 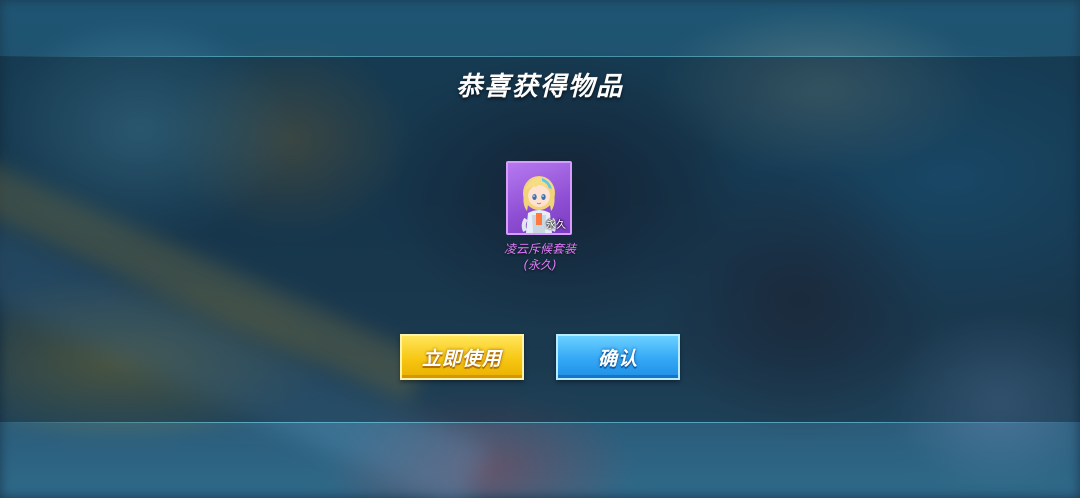 What do you see at coordinates (540, 257) in the screenshot?
I see `reward-item-name: 凌云斥候套装 (永久)` at bounding box center [540, 257].